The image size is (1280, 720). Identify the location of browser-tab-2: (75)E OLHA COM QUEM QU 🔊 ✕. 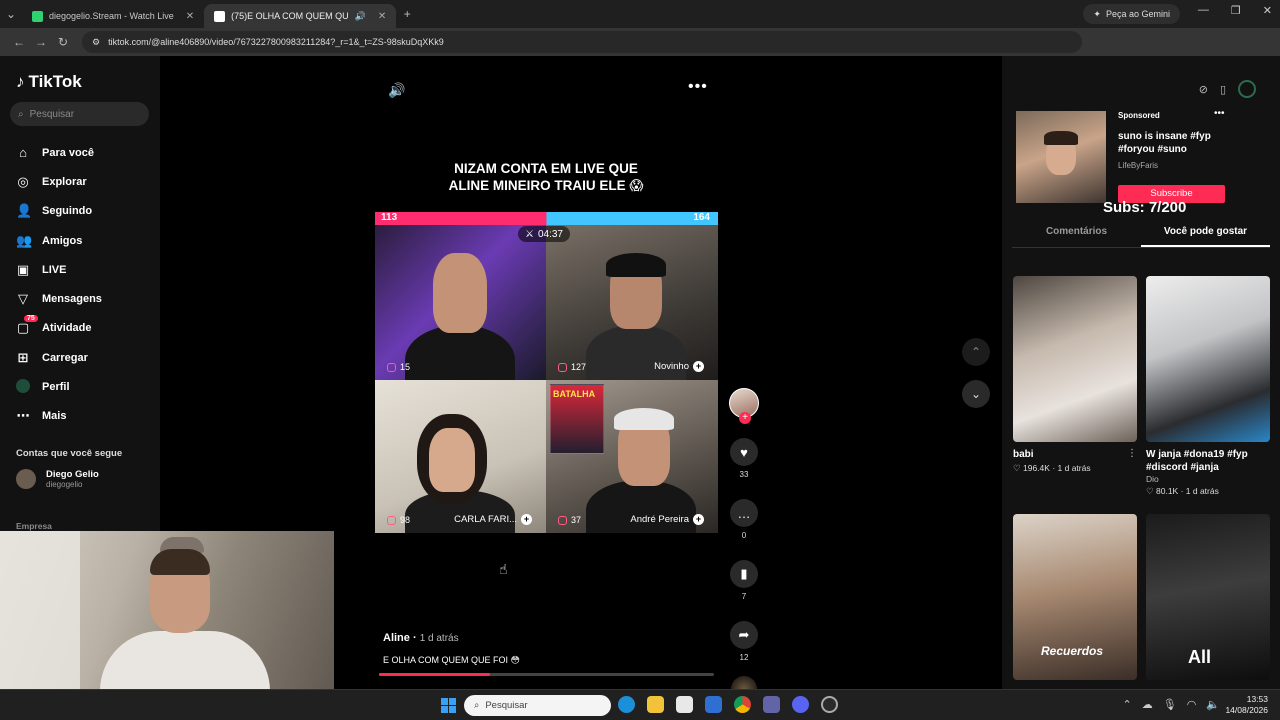
(300, 16).